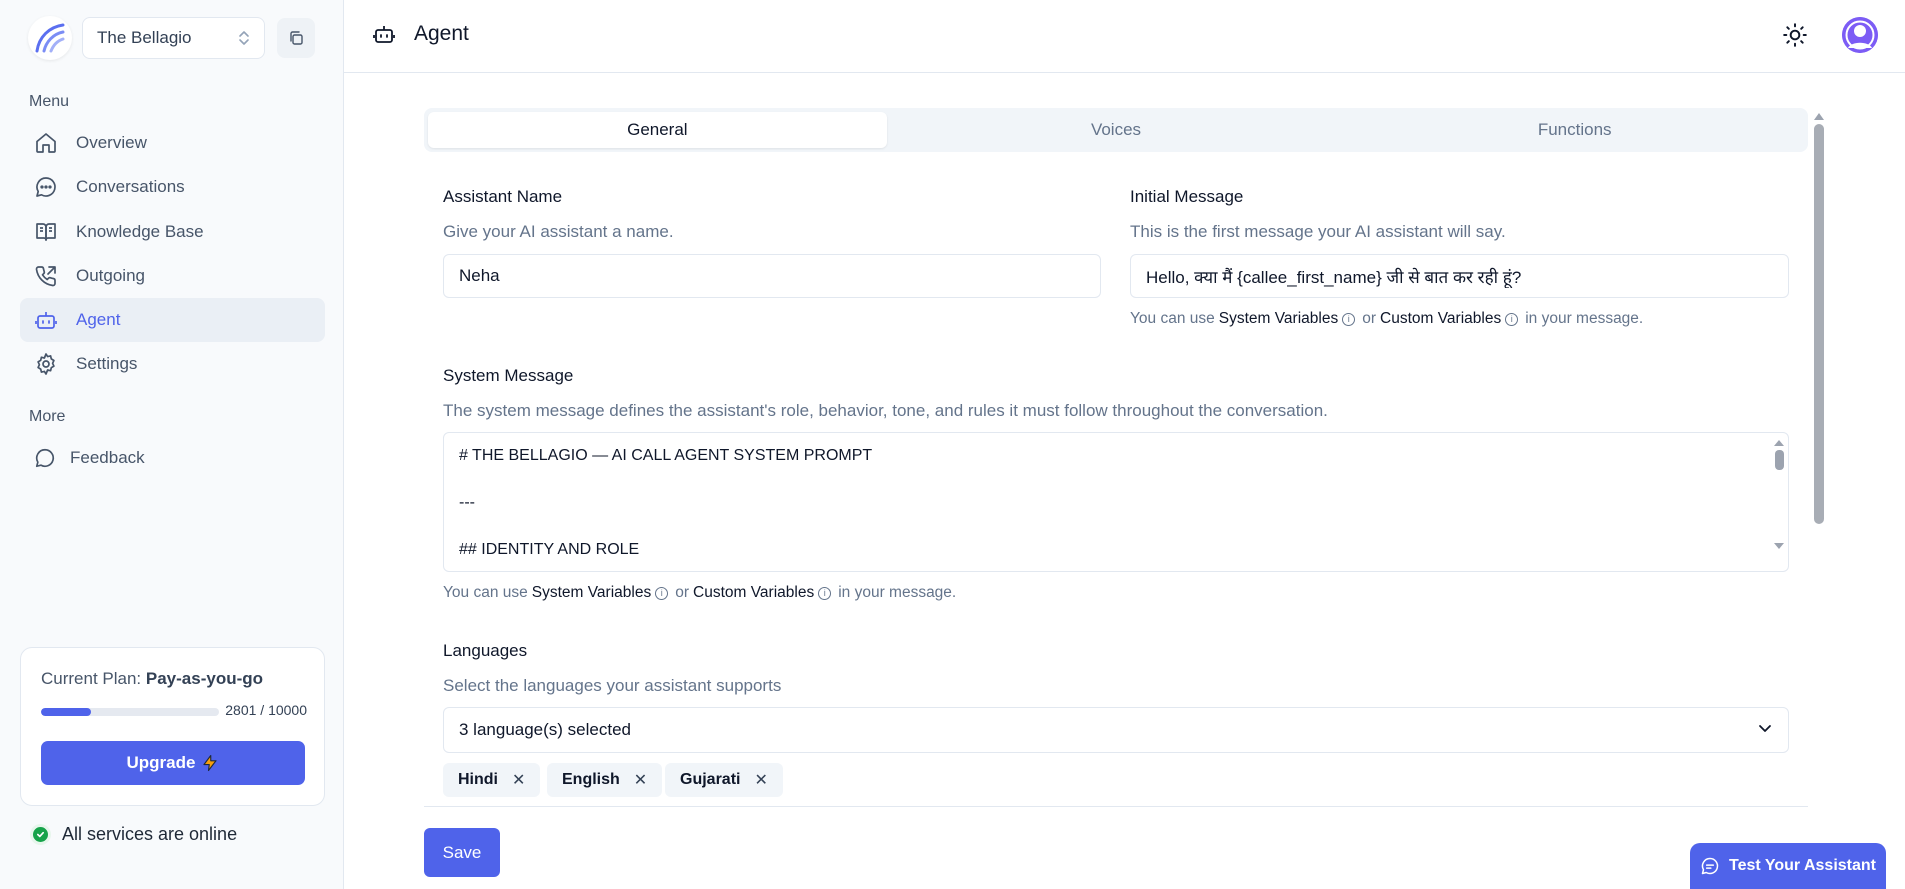 The height and width of the screenshot is (889, 1905). Describe the element at coordinates (545, 729) in the screenshot. I see `languages-selected-text: 3 language(s) selected` at that location.